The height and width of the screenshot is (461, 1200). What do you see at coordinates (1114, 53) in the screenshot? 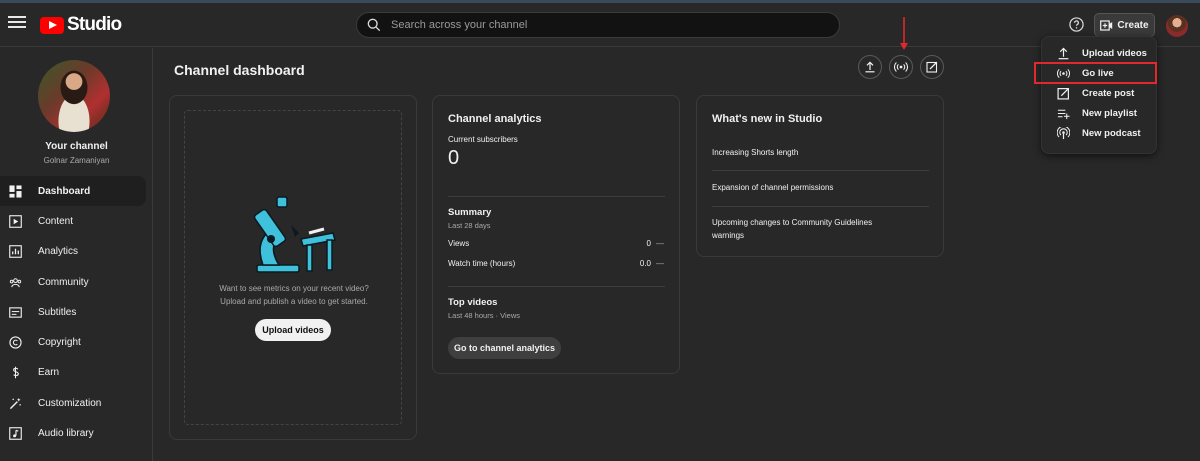
I see `menu-item-label: Upload videos` at bounding box center [1114, 53].